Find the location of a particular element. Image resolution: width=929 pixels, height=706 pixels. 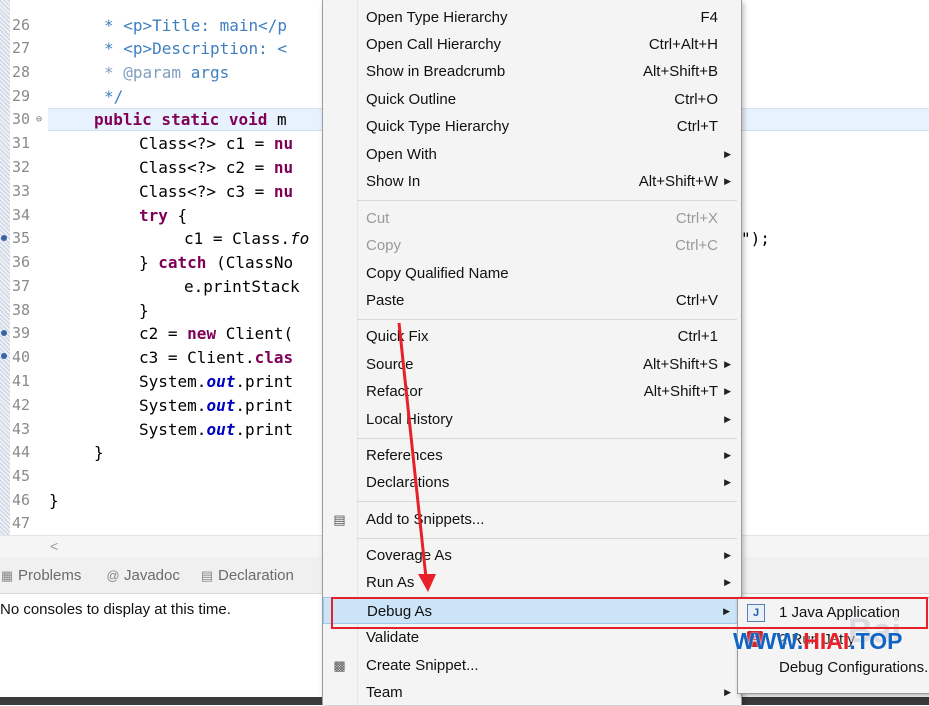

watermark-text: HIAI is located at coordinates (826, 641).